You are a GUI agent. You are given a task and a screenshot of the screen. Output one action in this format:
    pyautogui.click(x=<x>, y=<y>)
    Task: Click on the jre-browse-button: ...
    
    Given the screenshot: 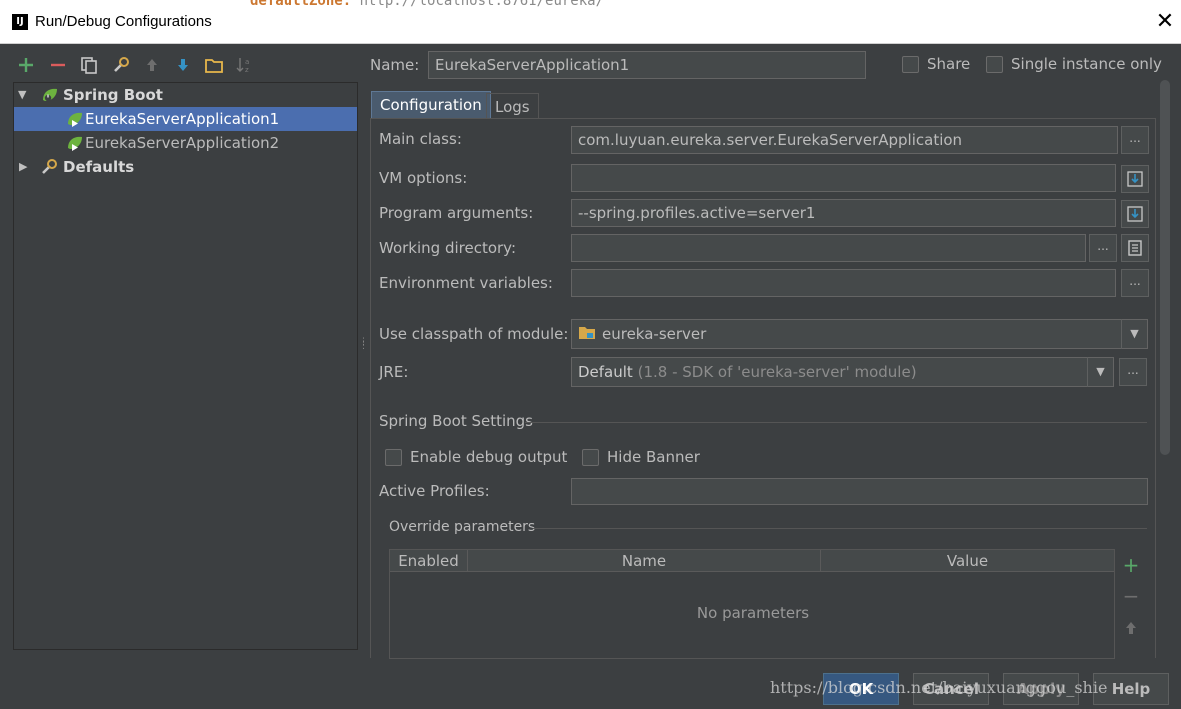 What is the action you would take?
    pyautogui.click(x=1133, y=372)
    